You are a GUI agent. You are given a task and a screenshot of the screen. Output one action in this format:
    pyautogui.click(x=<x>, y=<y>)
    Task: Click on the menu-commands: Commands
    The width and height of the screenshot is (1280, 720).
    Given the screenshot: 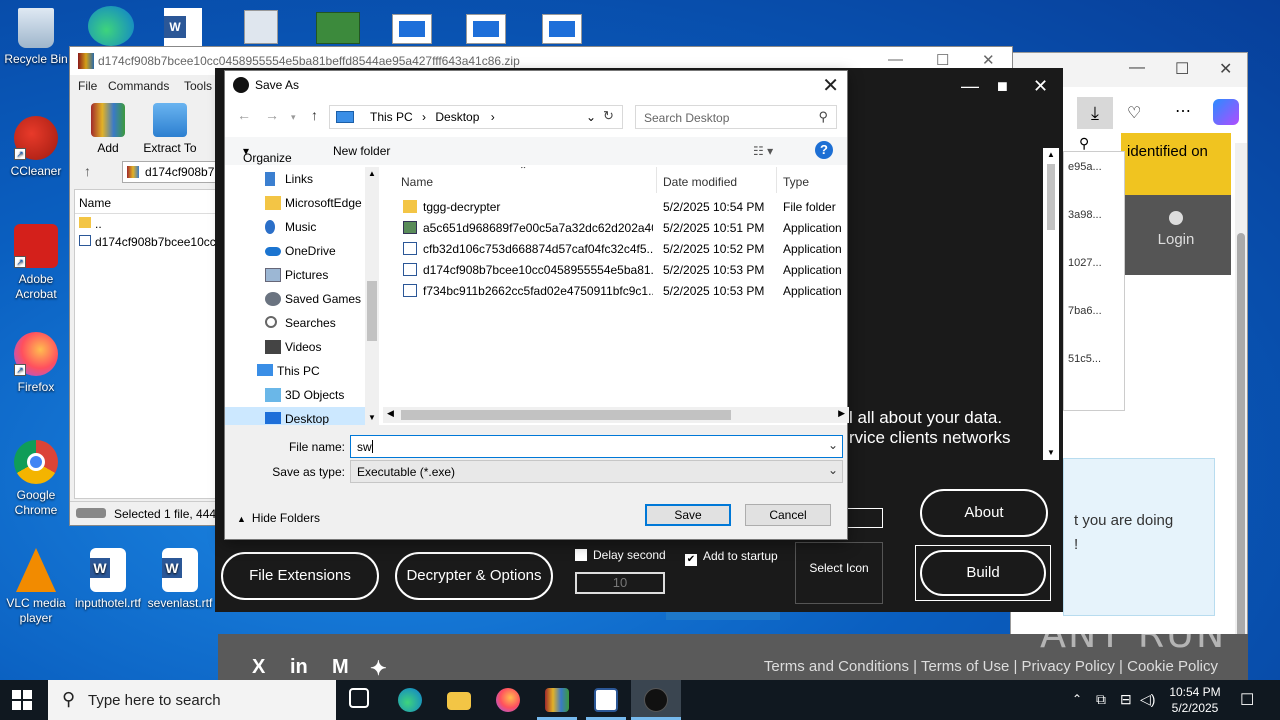 What is the action you would take?
    pyautogui.click(x=138, y=86)
    